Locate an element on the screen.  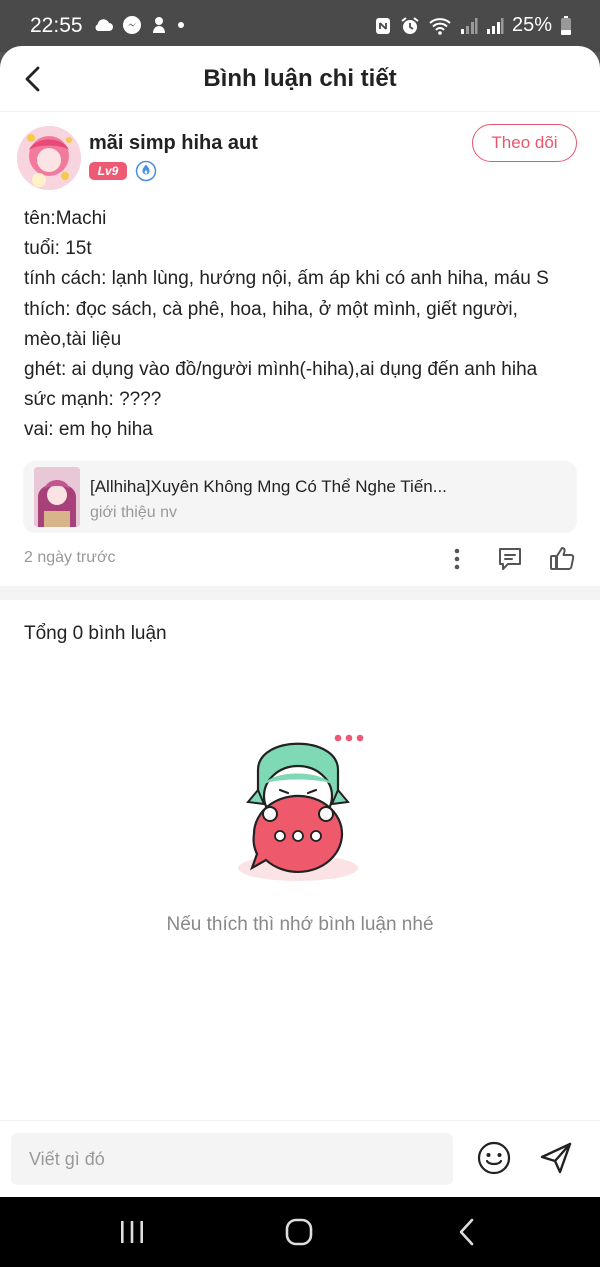
level-badge: Lv9 is located at coordinates (108, 171).